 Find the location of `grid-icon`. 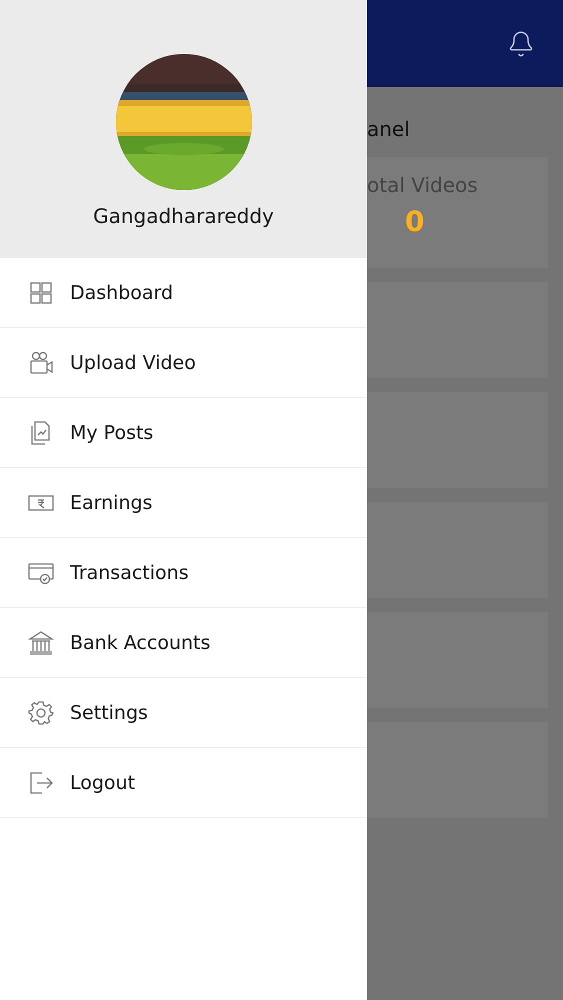

grid-icon is located at coordinates (41, 293).